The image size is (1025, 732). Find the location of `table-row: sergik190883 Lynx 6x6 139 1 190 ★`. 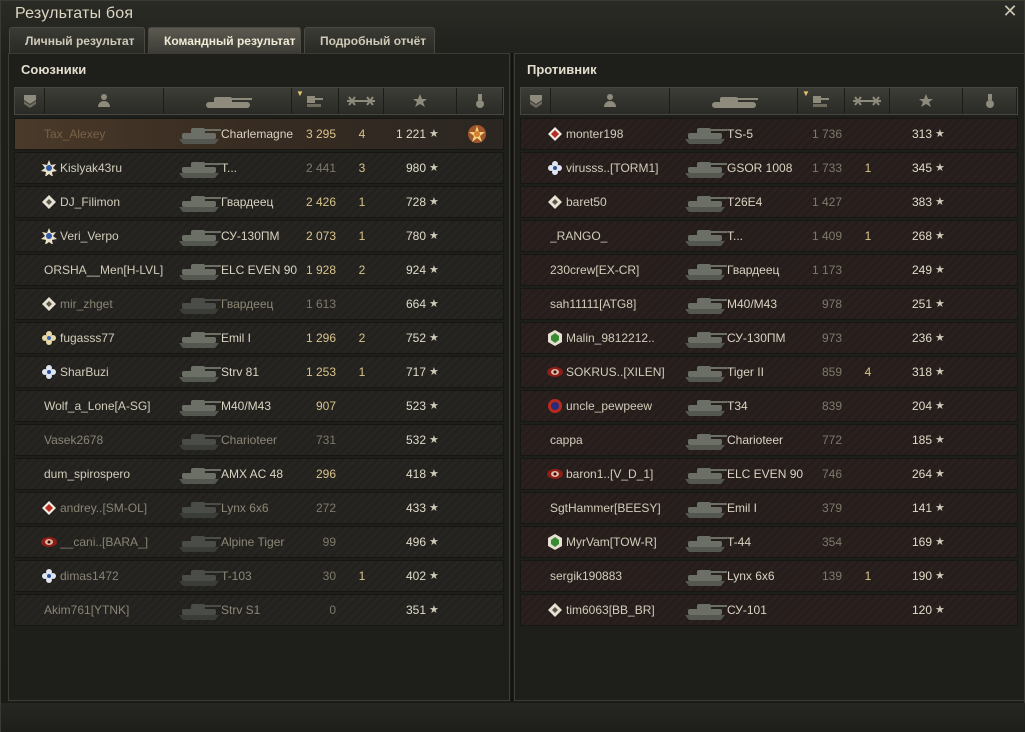

table-row: sergik190883 Lynx 6x6 139 1 190 ★ is located at coordinates (769, 576).